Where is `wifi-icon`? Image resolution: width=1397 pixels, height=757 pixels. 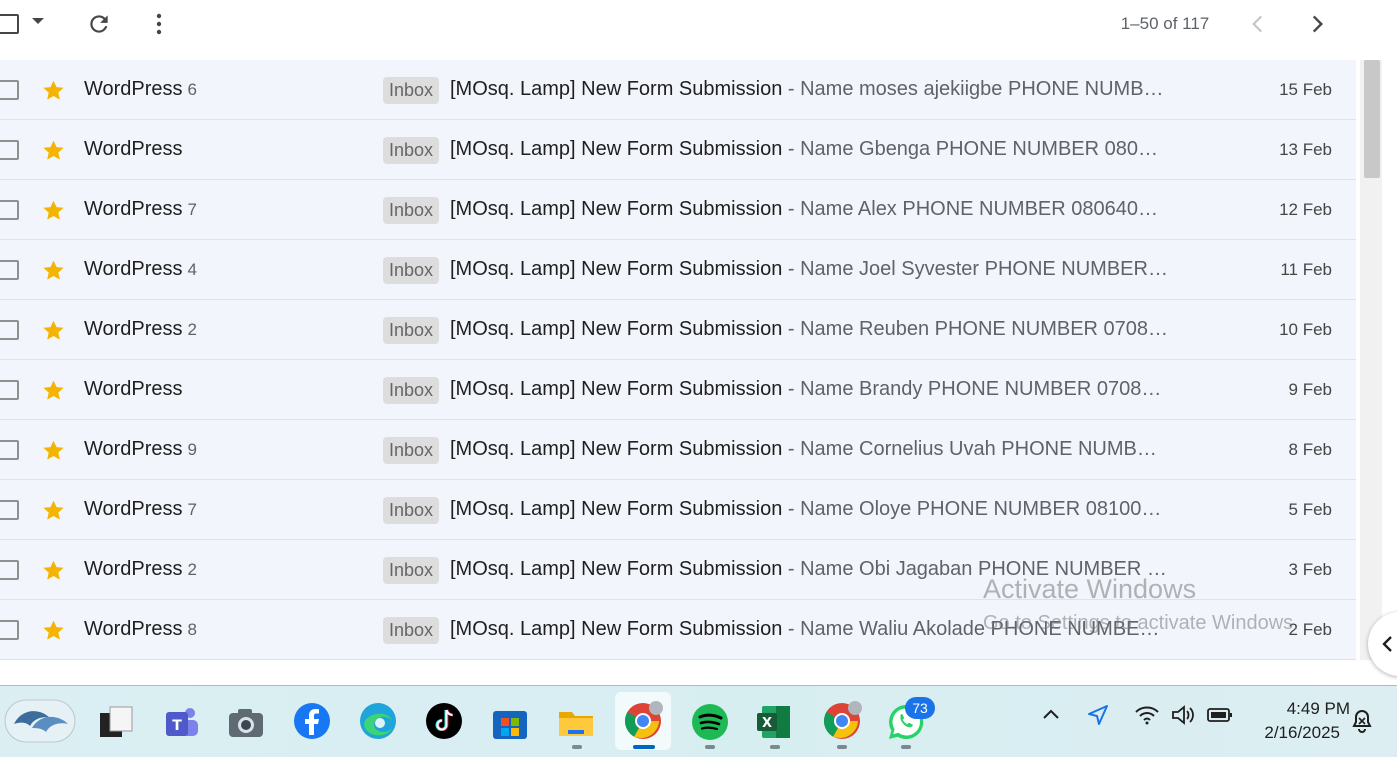
wifi-icon is located at coordinates (1147, 715).